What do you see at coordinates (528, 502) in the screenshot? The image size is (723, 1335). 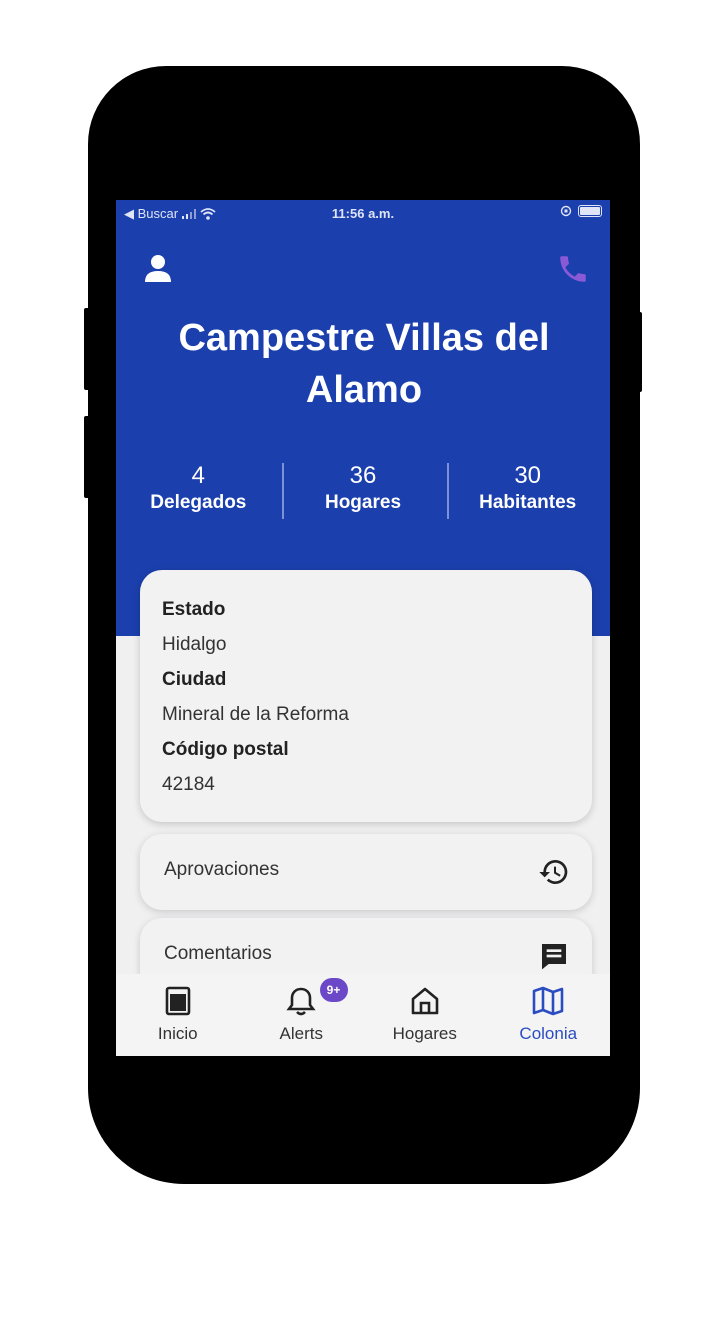 I see `stat-label: Habitantes` at bounding box center [528, 502].